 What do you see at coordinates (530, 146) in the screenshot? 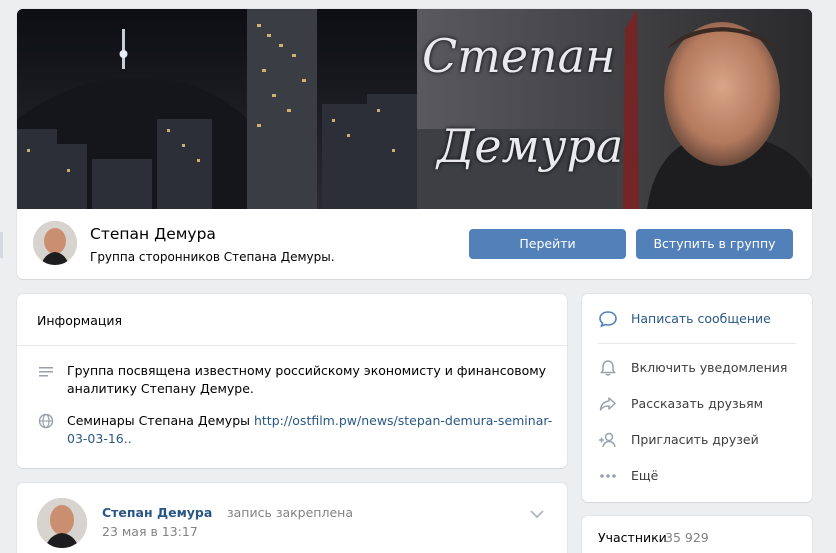
I see `cover-title-line2: Демура` at bounding box center [530, 146].